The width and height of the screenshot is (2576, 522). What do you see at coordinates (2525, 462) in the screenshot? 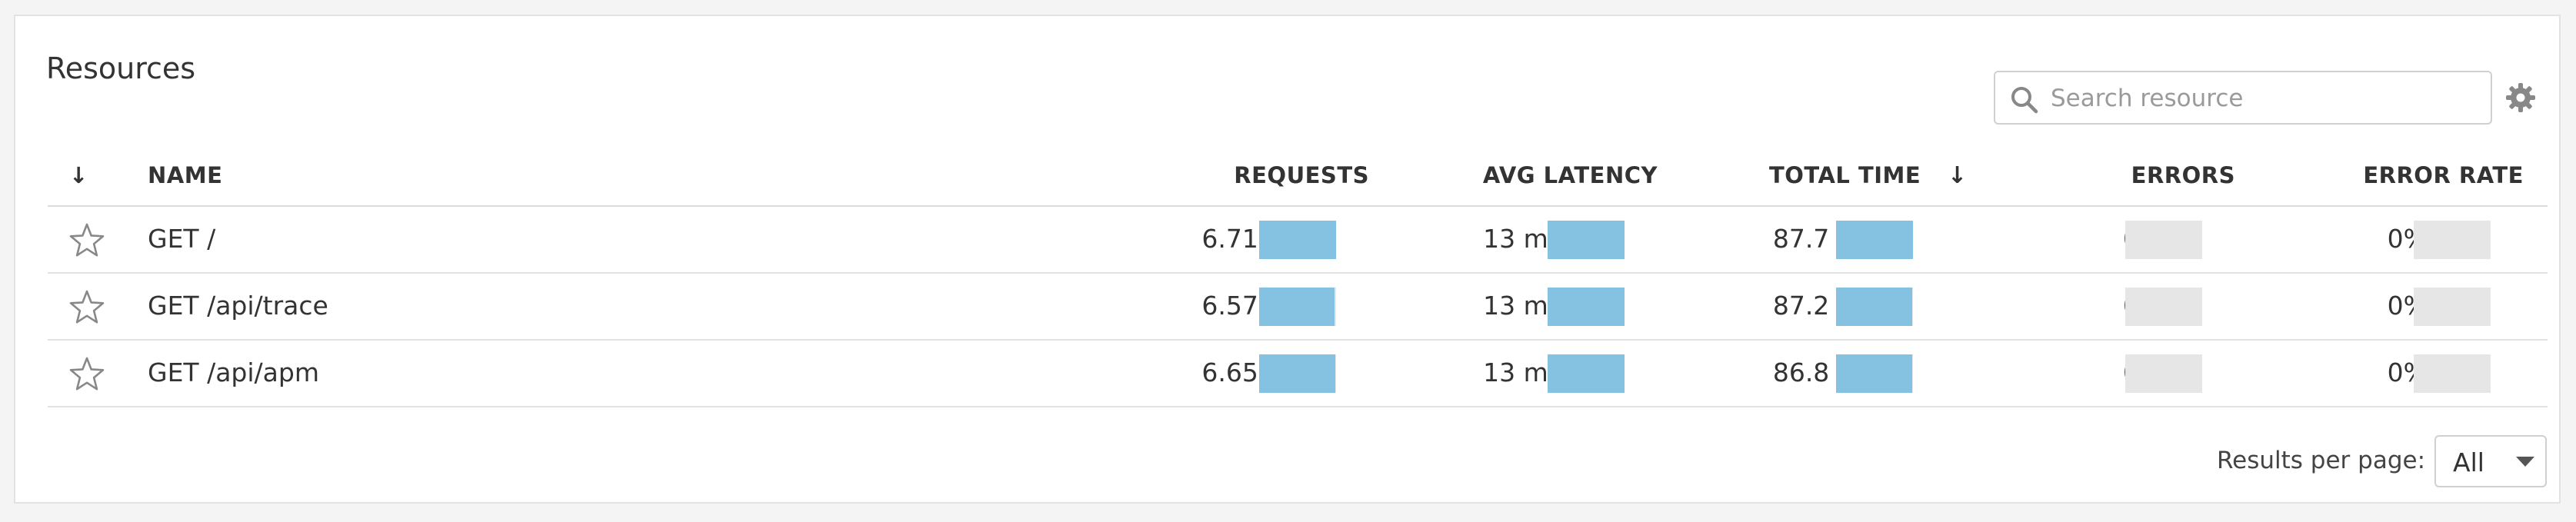
I see `chevron-down-icon` at bounding box center [2525, 462].